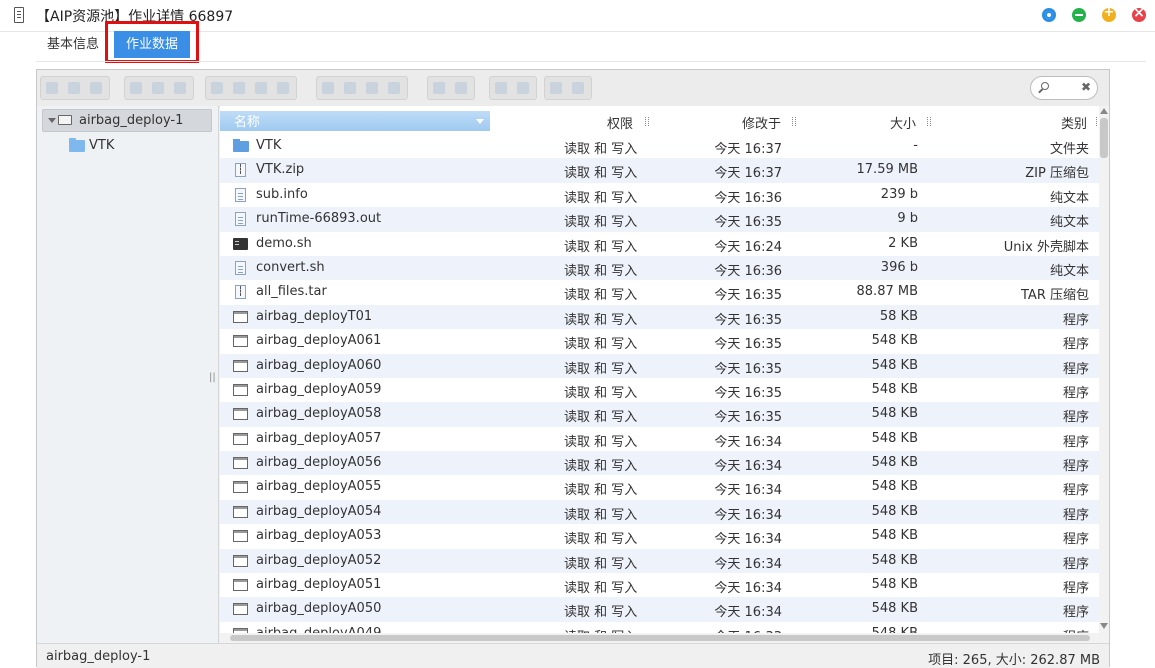  Describe the element at coordinates (180, 88) in the screenshot. I see `save-icon` at that location.